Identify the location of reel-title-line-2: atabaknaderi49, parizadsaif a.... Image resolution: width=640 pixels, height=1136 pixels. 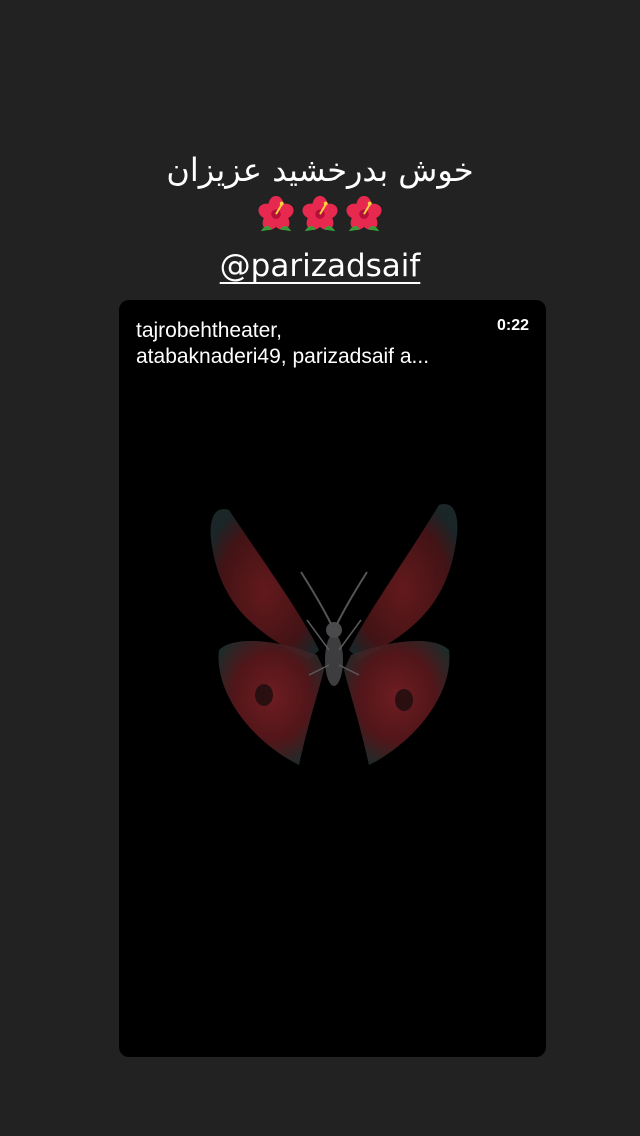
(283, 356).